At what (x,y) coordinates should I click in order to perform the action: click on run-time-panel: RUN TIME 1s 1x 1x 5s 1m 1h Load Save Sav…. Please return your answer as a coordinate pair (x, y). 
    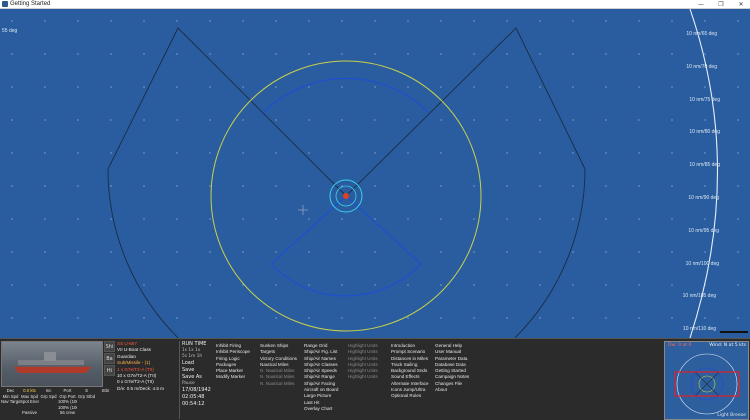
    Looking at the image, I should click on (195, 380).